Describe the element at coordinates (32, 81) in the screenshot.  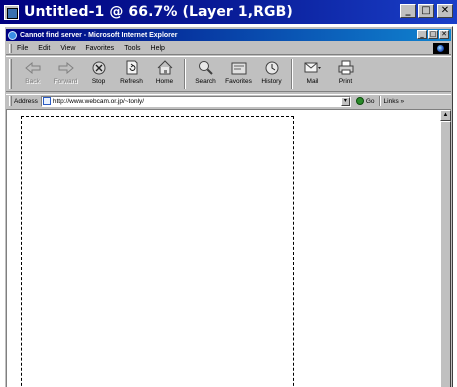
I see `back-label: Back` at that location.